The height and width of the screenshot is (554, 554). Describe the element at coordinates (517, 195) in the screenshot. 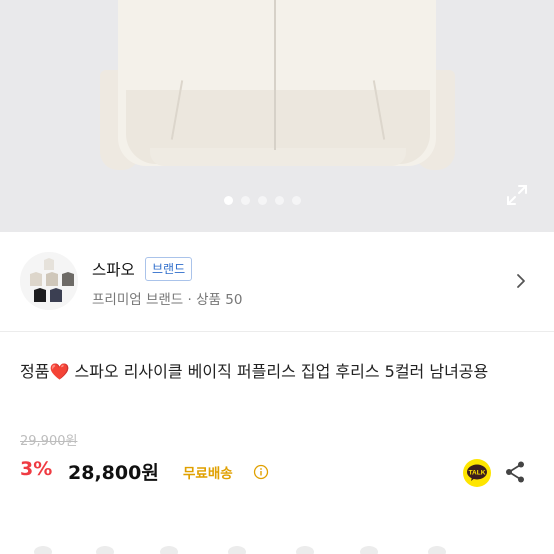

I see `expand-icon` at that location.